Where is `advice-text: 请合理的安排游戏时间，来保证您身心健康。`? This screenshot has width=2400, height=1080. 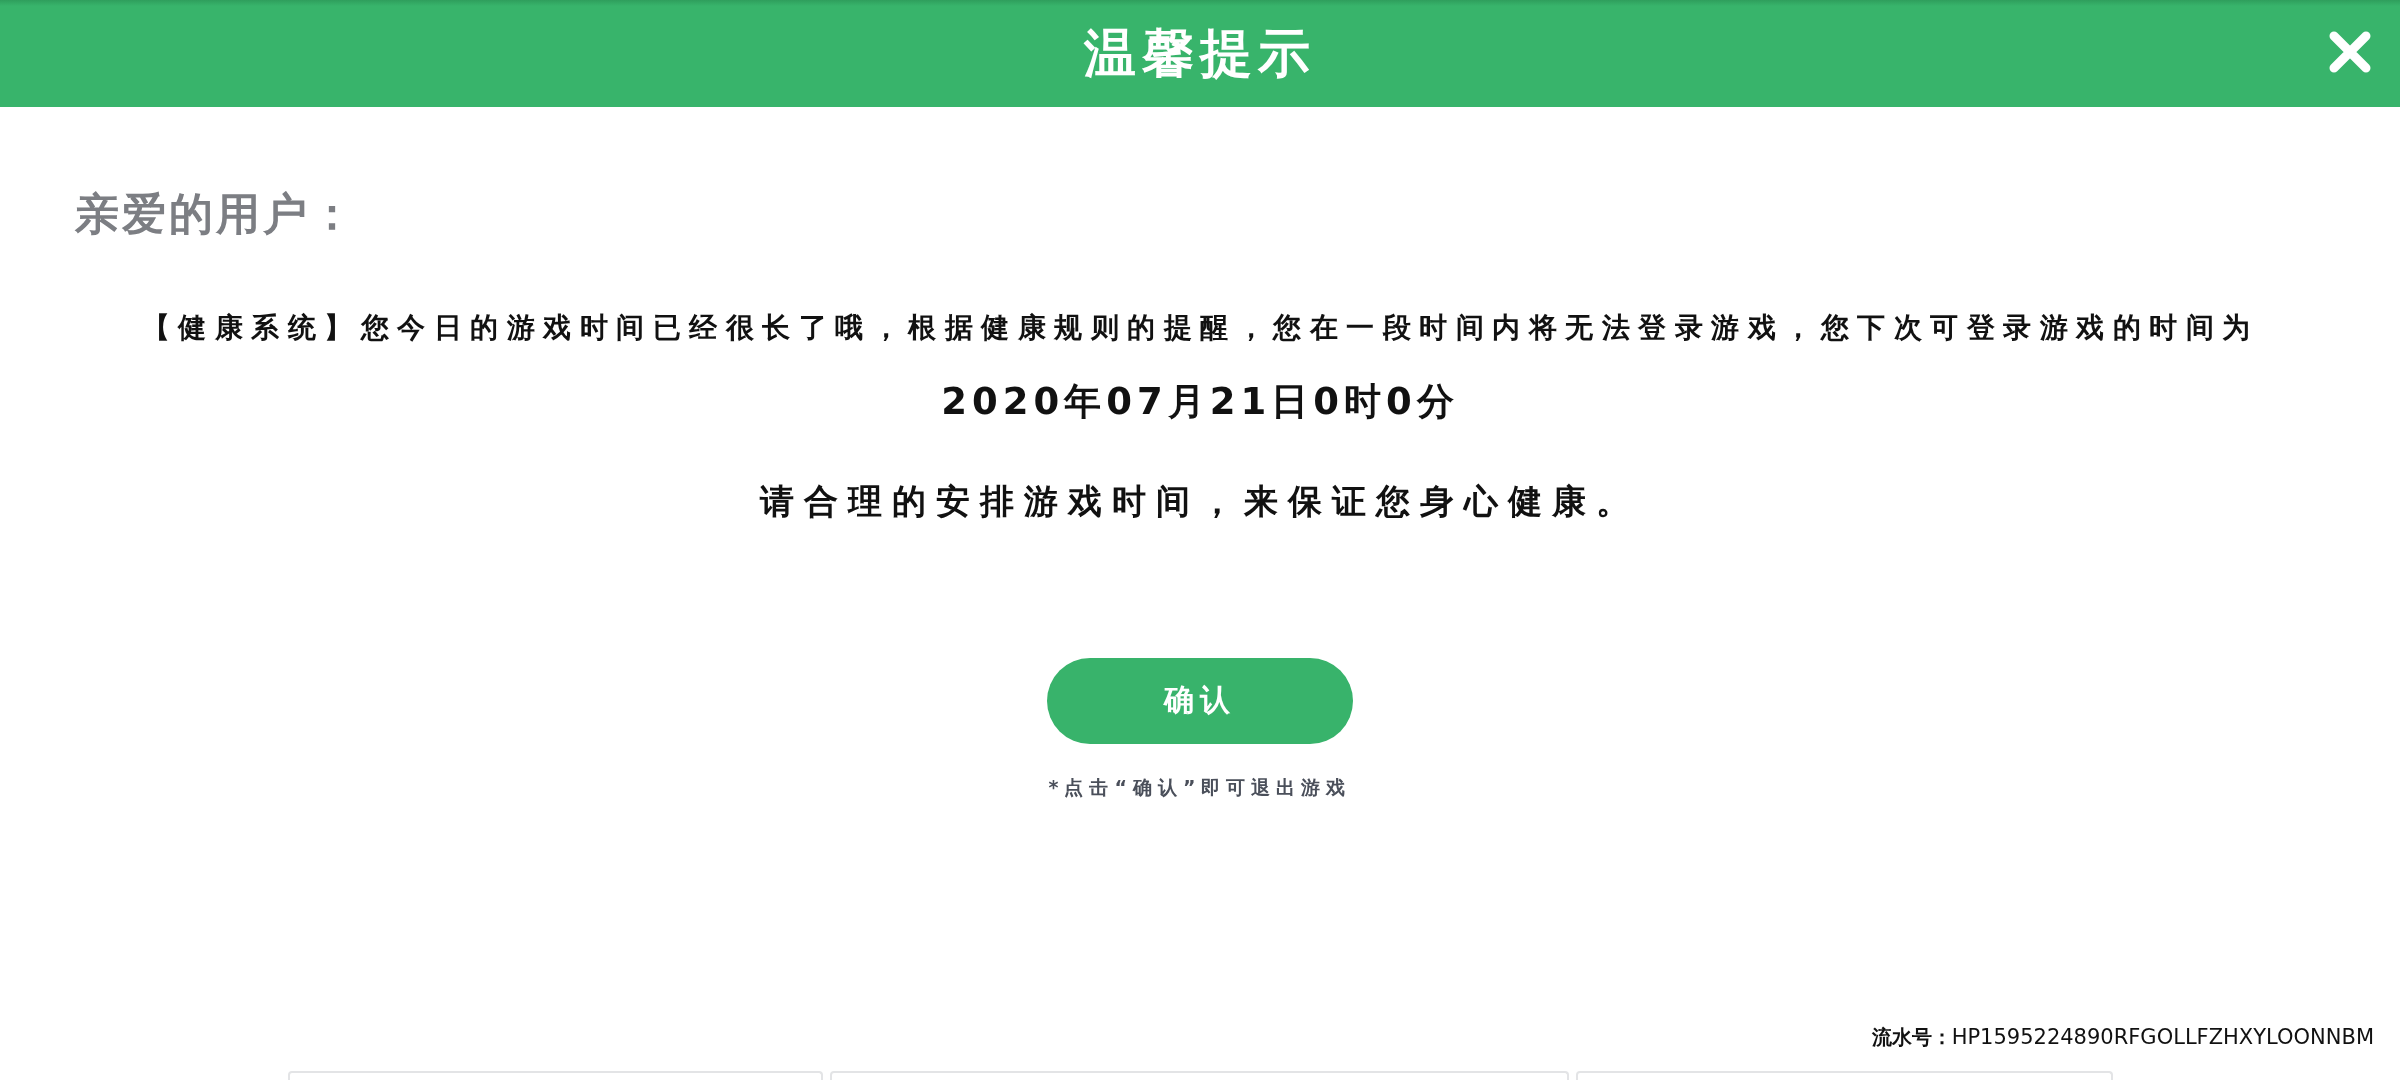
advice-text: 请合理的安排游戏时间，来保证您身心健康。 is located at coordinates (1200, 501).